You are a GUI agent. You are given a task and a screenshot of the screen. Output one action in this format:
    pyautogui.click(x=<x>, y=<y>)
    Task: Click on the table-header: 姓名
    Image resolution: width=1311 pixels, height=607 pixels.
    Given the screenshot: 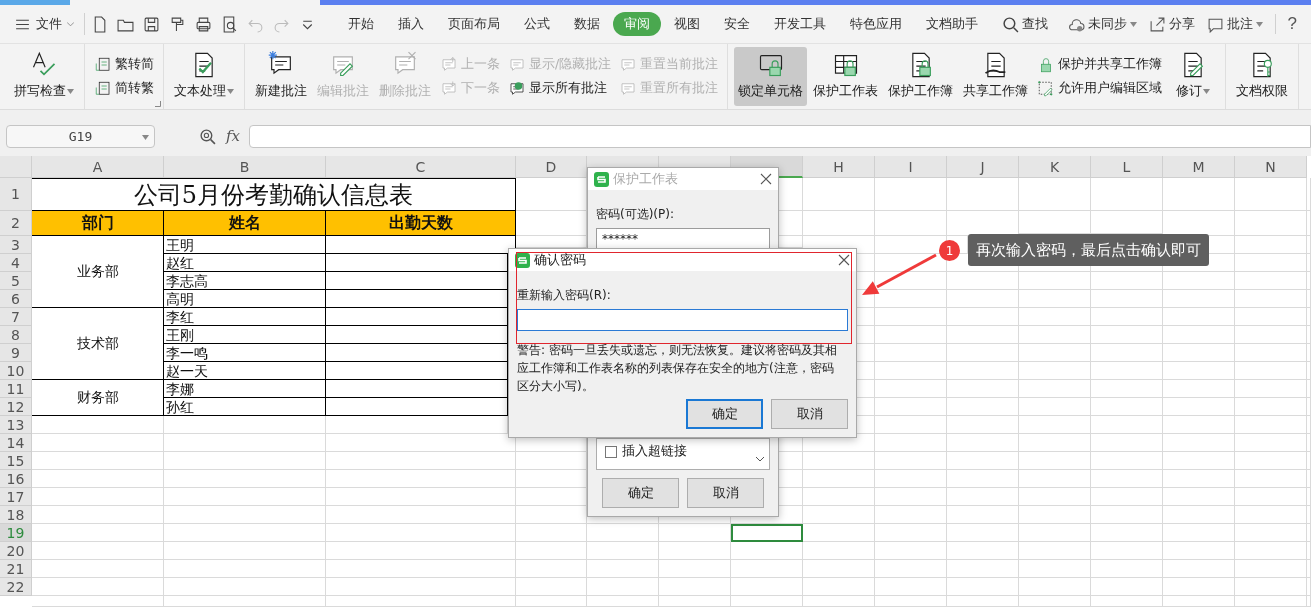 What is the action you would take?
    pyautogui.click(x=245, y=223)
    